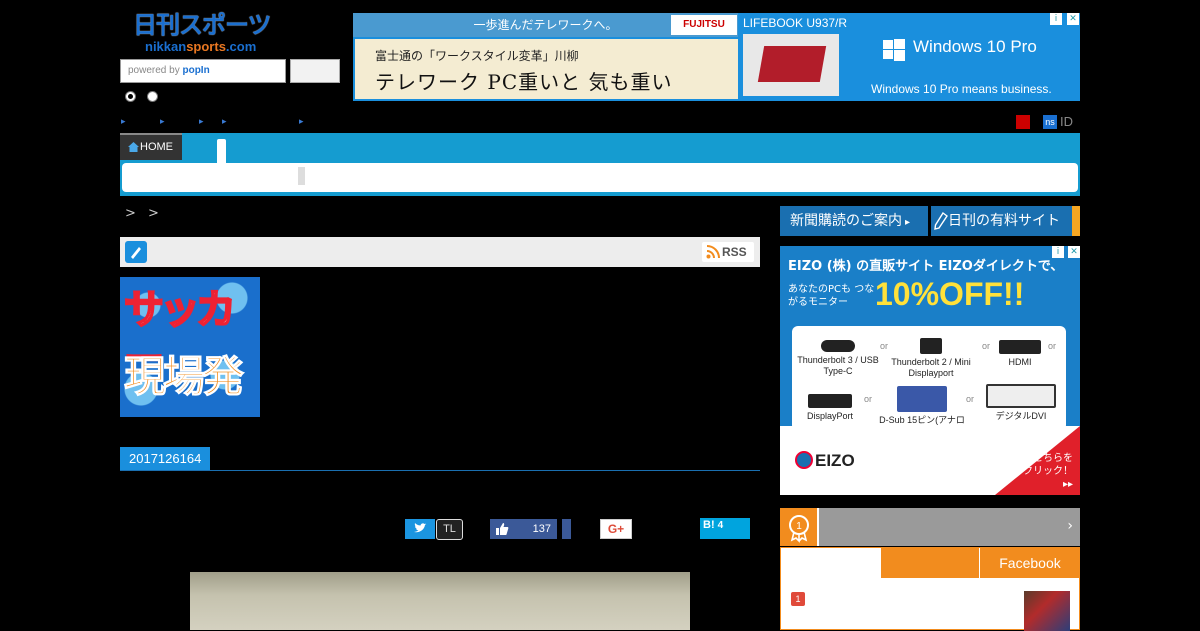 The image size is (1200, 631). I want to click on top-link-1-icon: ▸, so click(123, 122).